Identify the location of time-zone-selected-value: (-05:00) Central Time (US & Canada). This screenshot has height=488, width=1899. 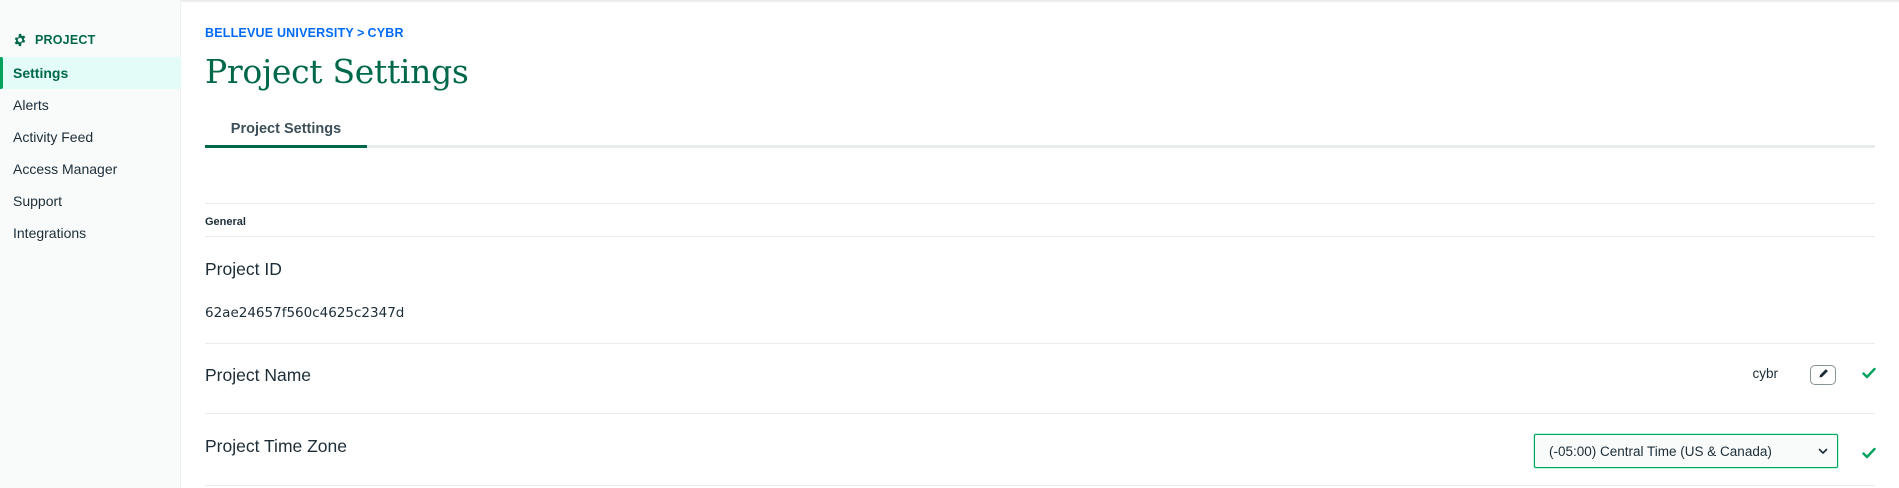
(1660, 451).